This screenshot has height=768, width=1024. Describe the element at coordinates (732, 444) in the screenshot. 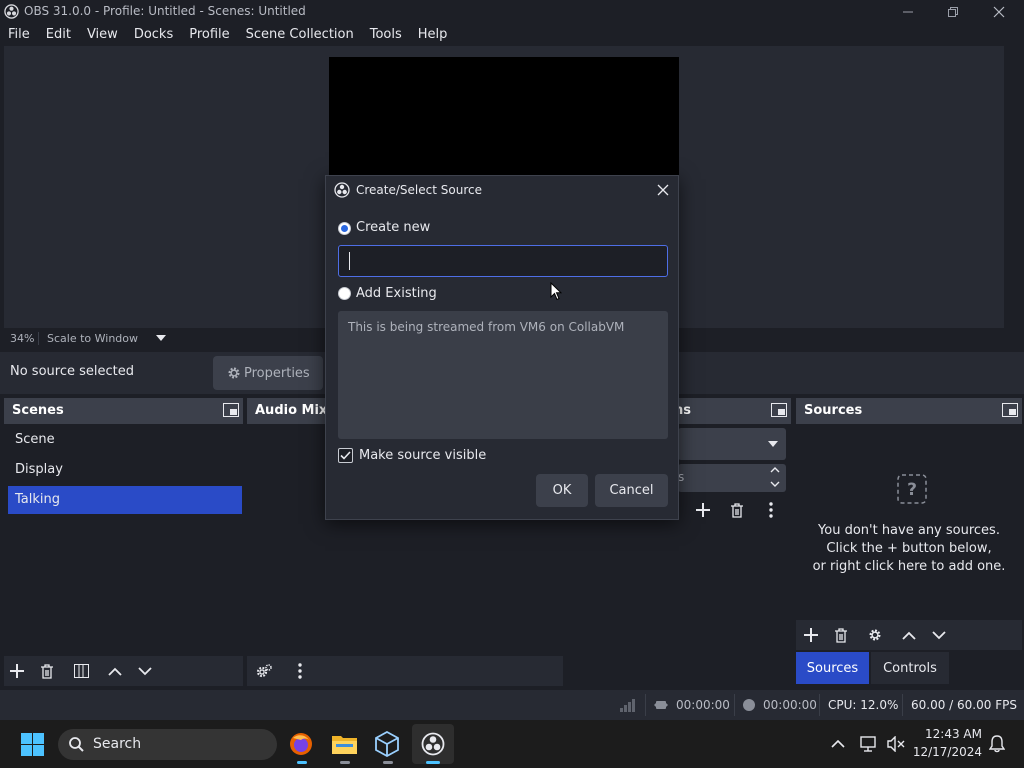

I see `transition-type-select` at that location.